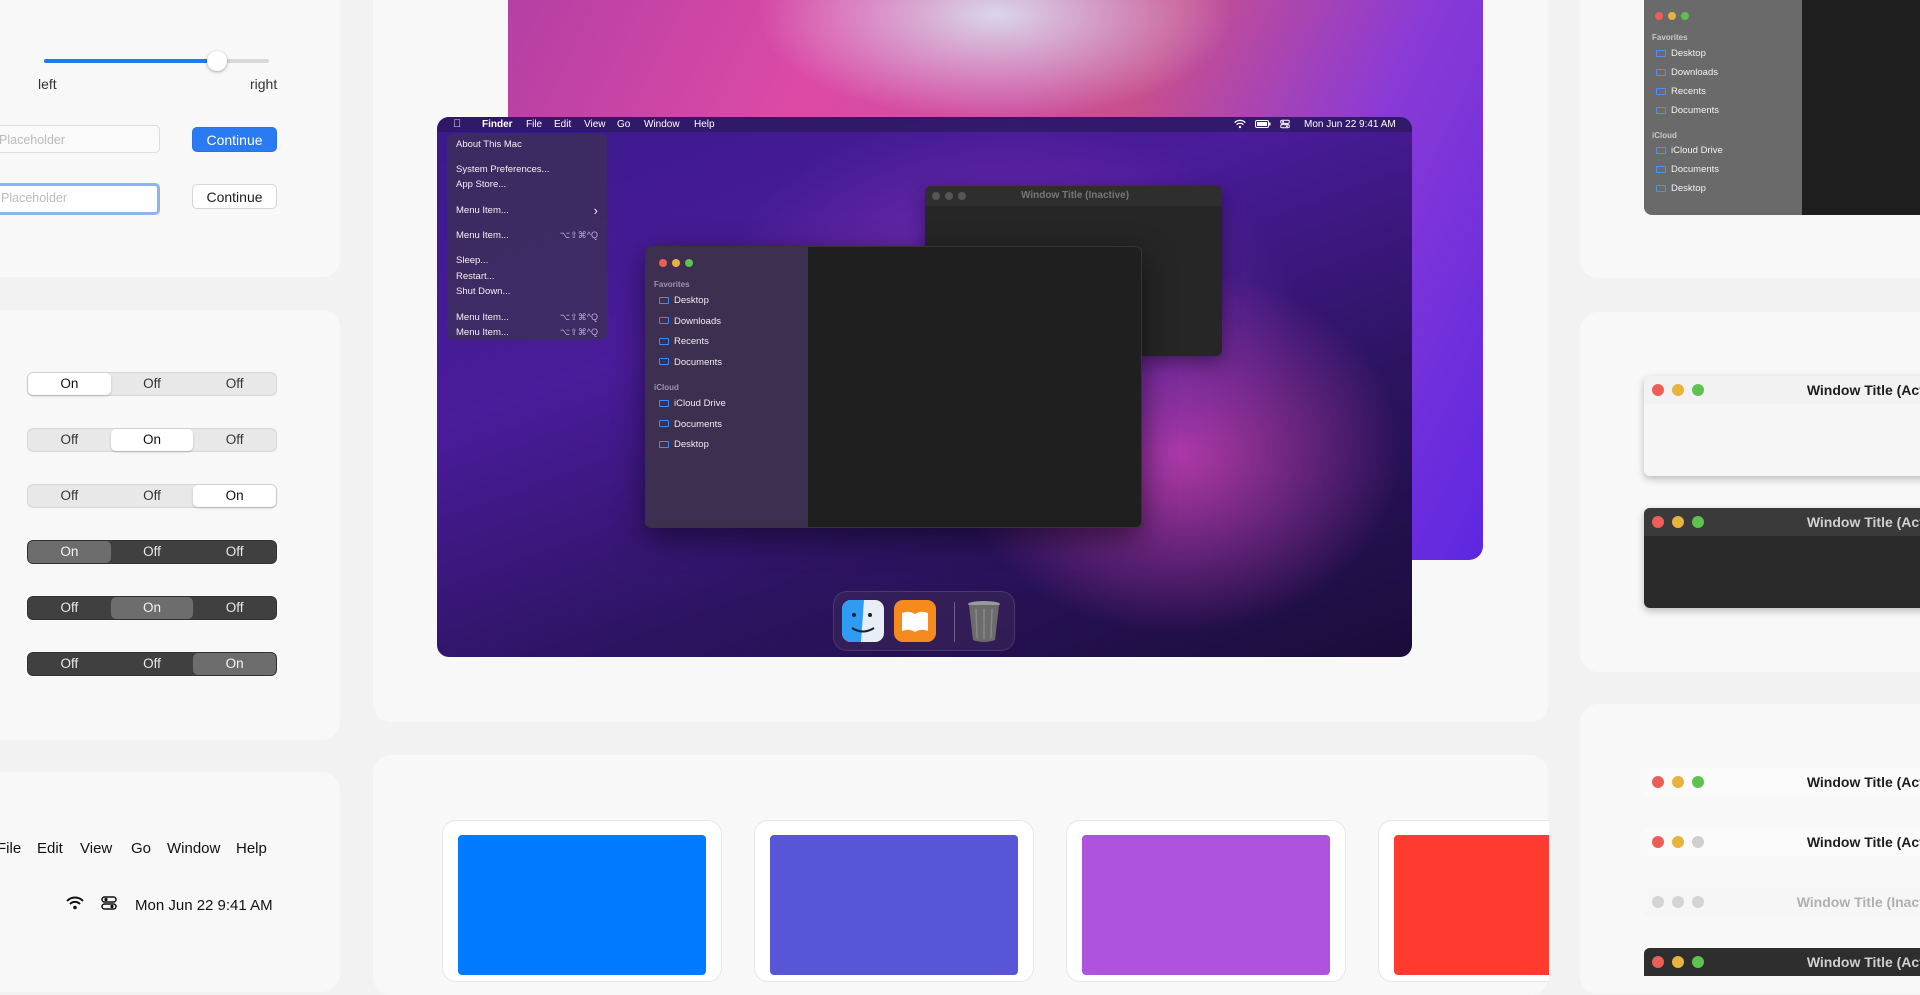  I want to click on continue-button: Continue, so click(234, 196).